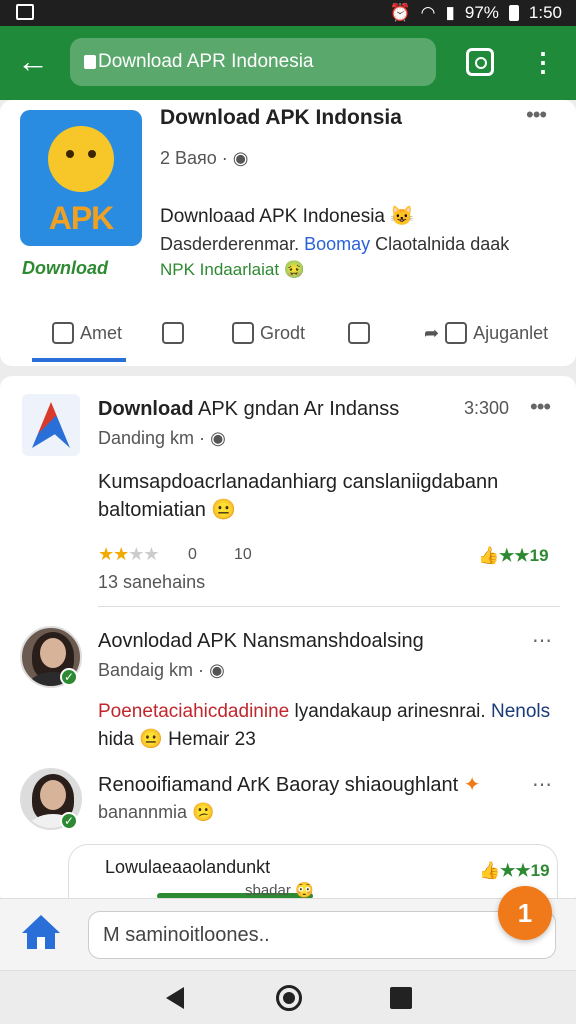  I want to click on rating-num-1: 0, so click(192, 554).